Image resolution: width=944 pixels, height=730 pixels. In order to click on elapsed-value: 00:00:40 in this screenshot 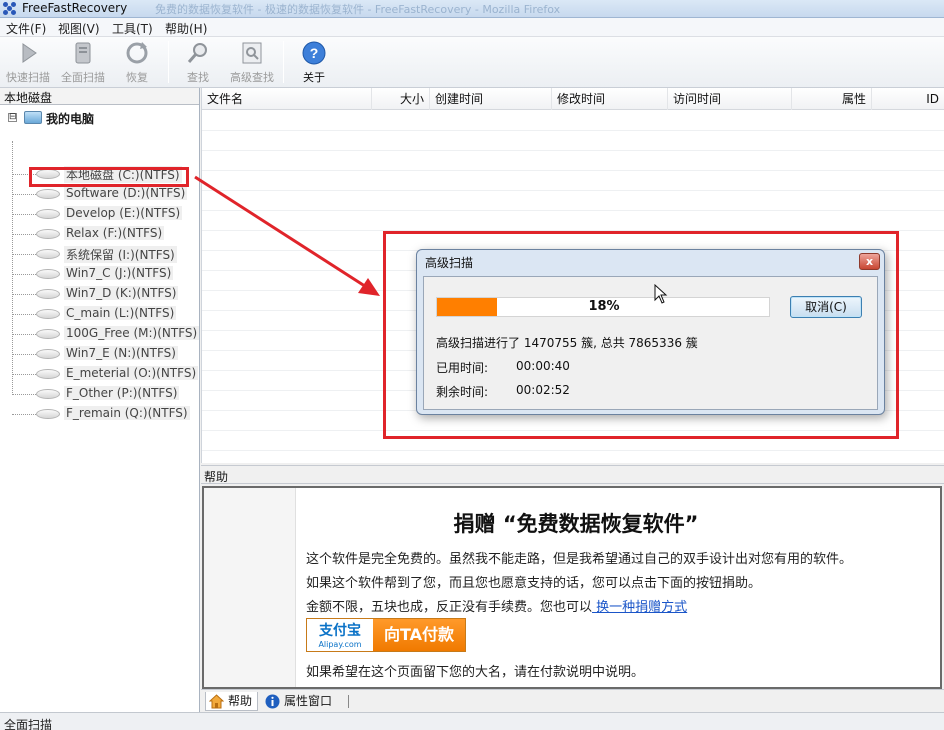, I will do `click(543, 366)`.